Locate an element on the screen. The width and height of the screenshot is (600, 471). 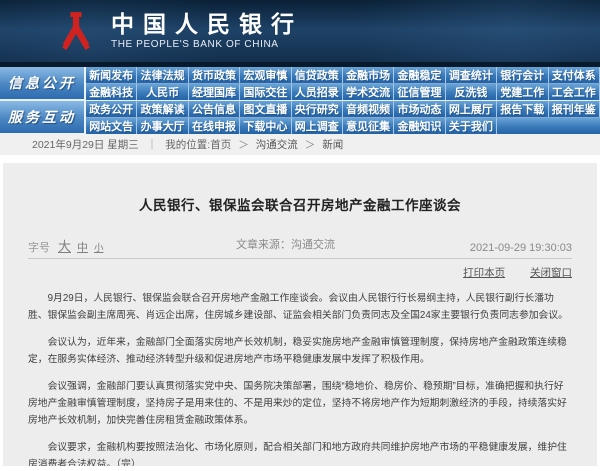
nav-menu-item: 市场动态 is located at coordinates (420, 109).